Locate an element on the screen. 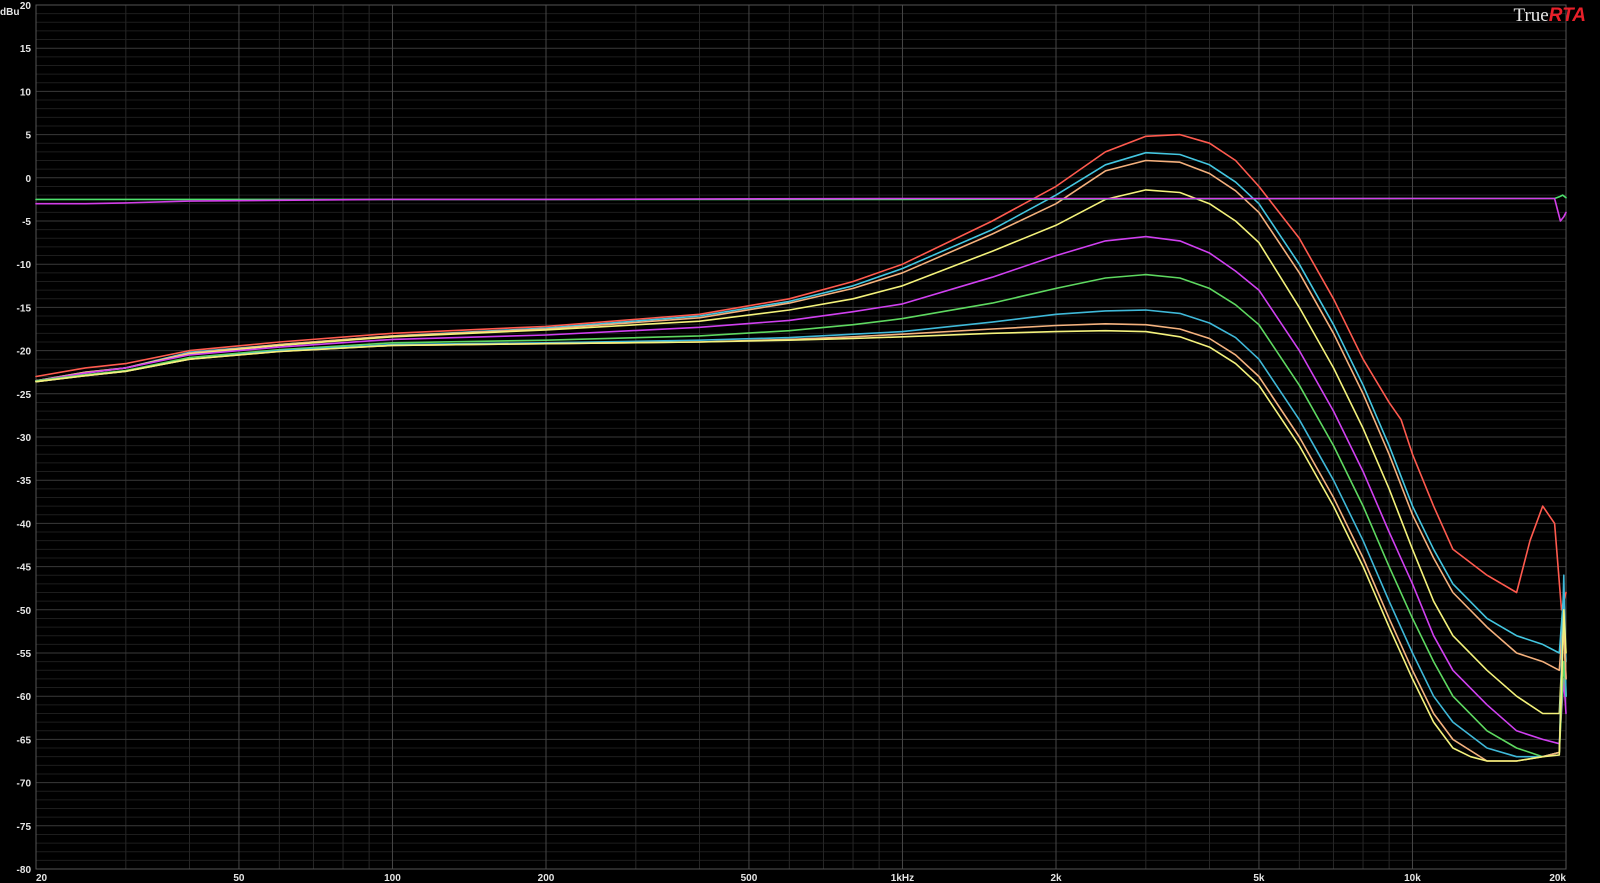  y-tick-label: -25 is located at coordinates (24, 395).